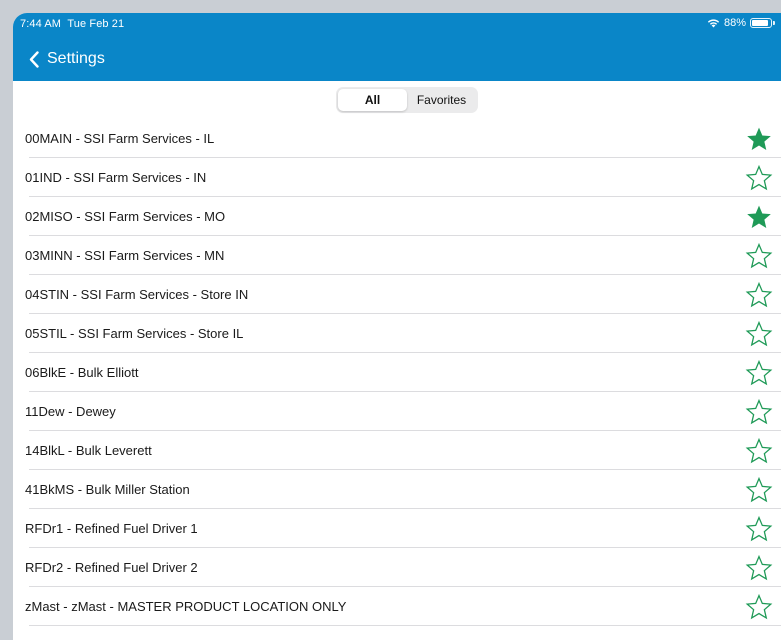 Image resolution: width=781 pixels, height=640 pixels. Describe the element at coordinates (397, 138) in the screenshot. I see `location-row: 00MAIN - SSI Farm Services - IL` at that location.